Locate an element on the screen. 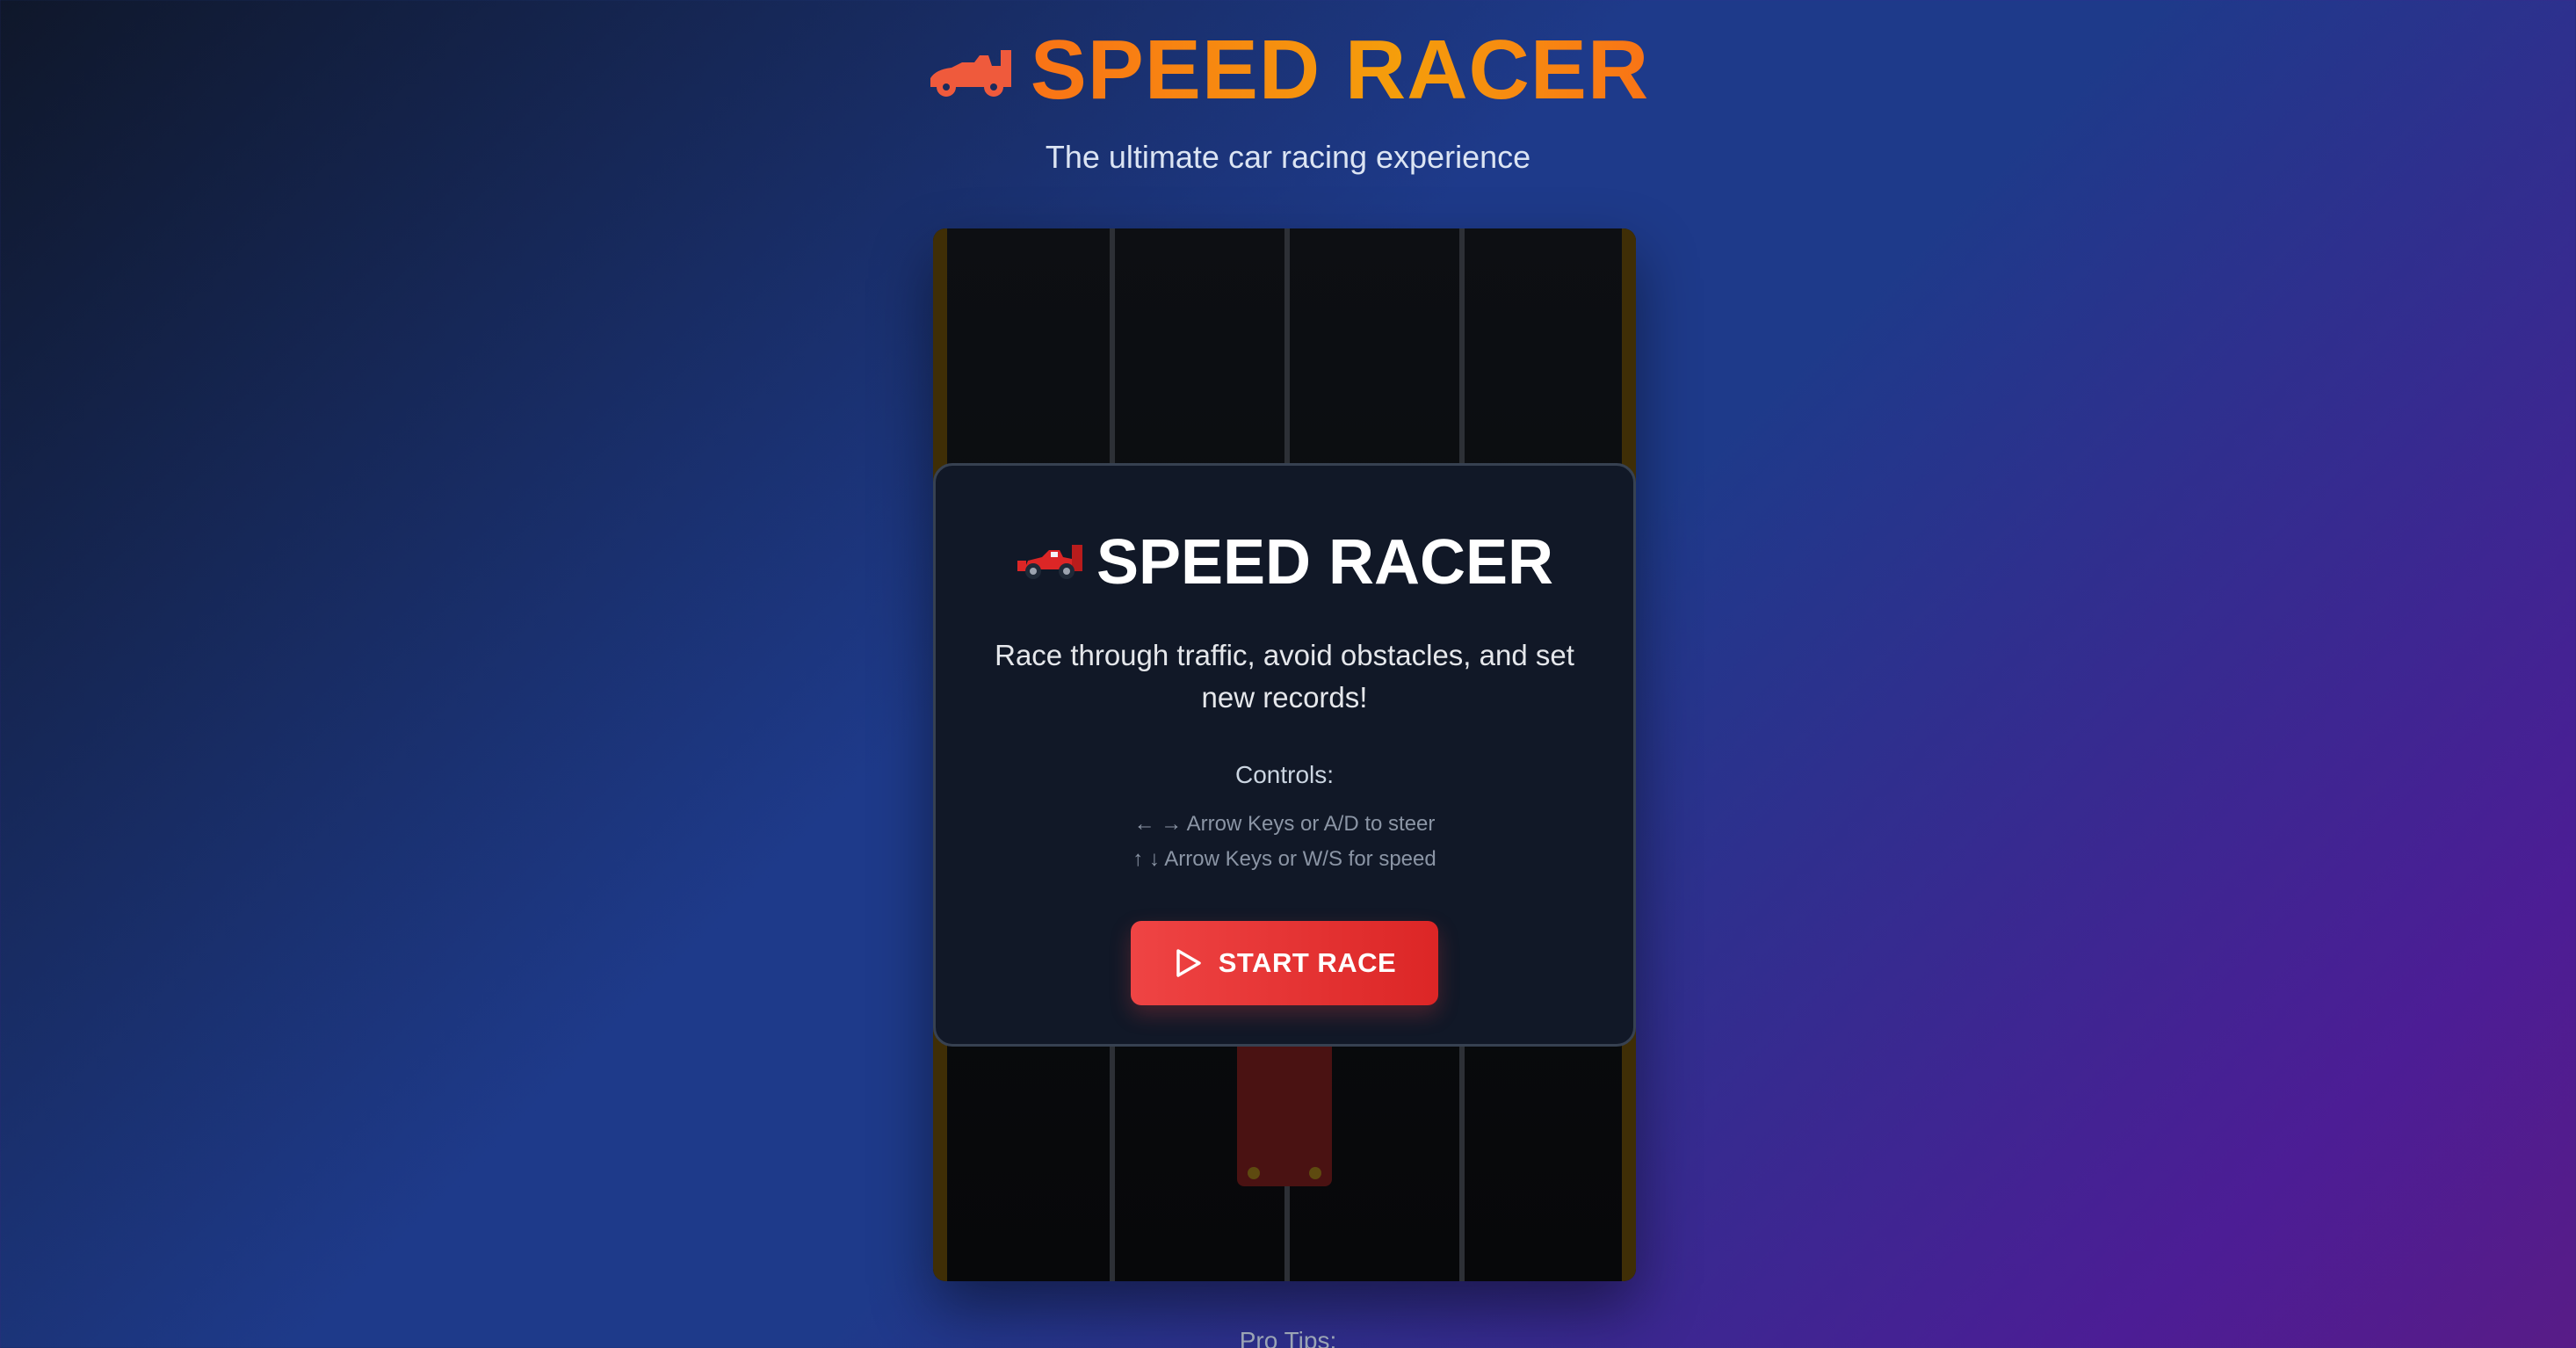 This screenshot has height=1348, width=2576. page-subtitle: The ultimate car racing experience is located at coordinates (1288, 157).